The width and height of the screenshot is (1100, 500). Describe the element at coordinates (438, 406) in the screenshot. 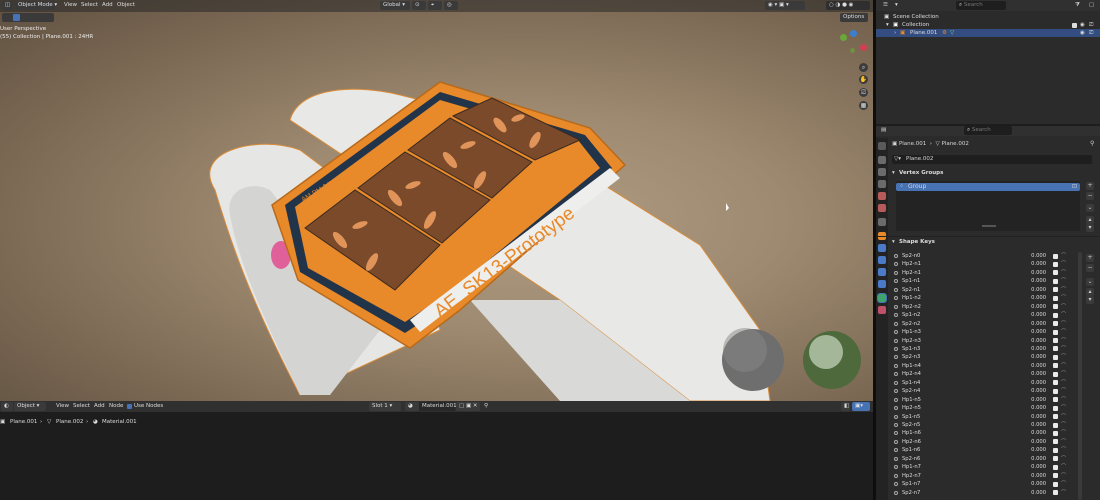

I see `material-name-field: Material.001` at that location.